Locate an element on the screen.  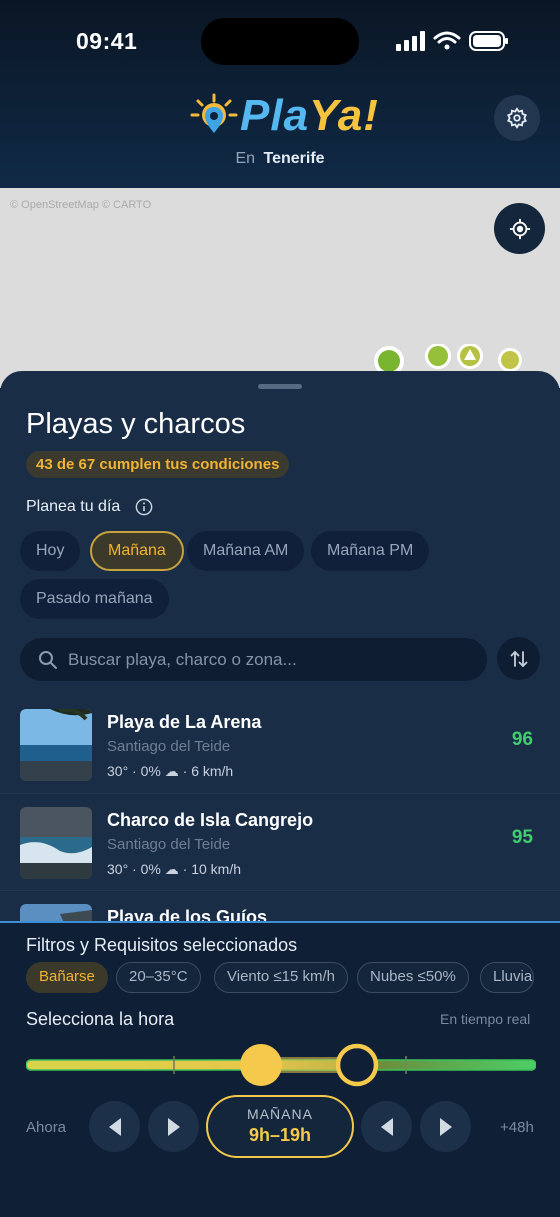
beach-wind: 10 km/h is located at coordinates (216, 869).